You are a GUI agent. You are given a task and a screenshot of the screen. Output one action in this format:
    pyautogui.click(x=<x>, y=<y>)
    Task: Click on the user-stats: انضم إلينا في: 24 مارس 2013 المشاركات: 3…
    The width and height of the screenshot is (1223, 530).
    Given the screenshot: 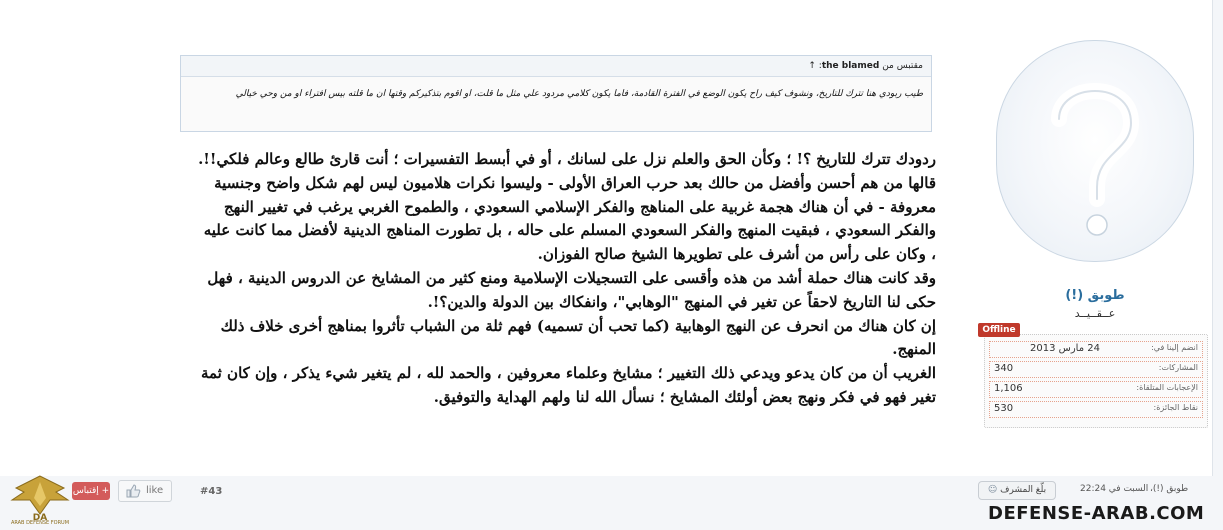 What is the action you would take?
    pyautogui.click(x=1096, y=381)
    